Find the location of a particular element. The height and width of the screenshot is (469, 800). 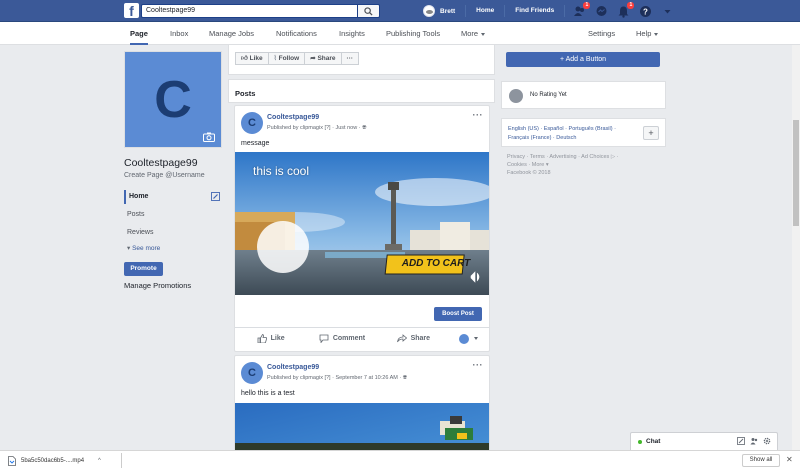

create-username-link: Create Page @Username is located at coordinates (164, 175).